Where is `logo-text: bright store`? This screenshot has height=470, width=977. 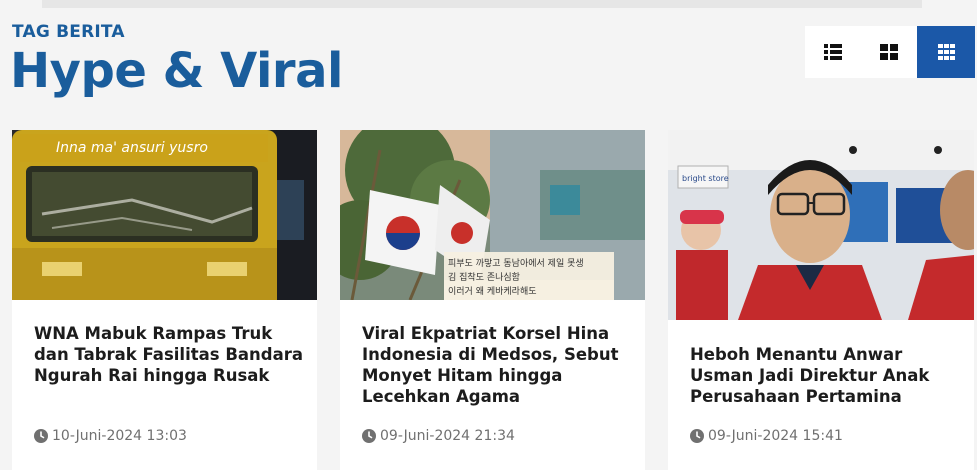
logo-text: bright store is located at coordinates (705, 178).